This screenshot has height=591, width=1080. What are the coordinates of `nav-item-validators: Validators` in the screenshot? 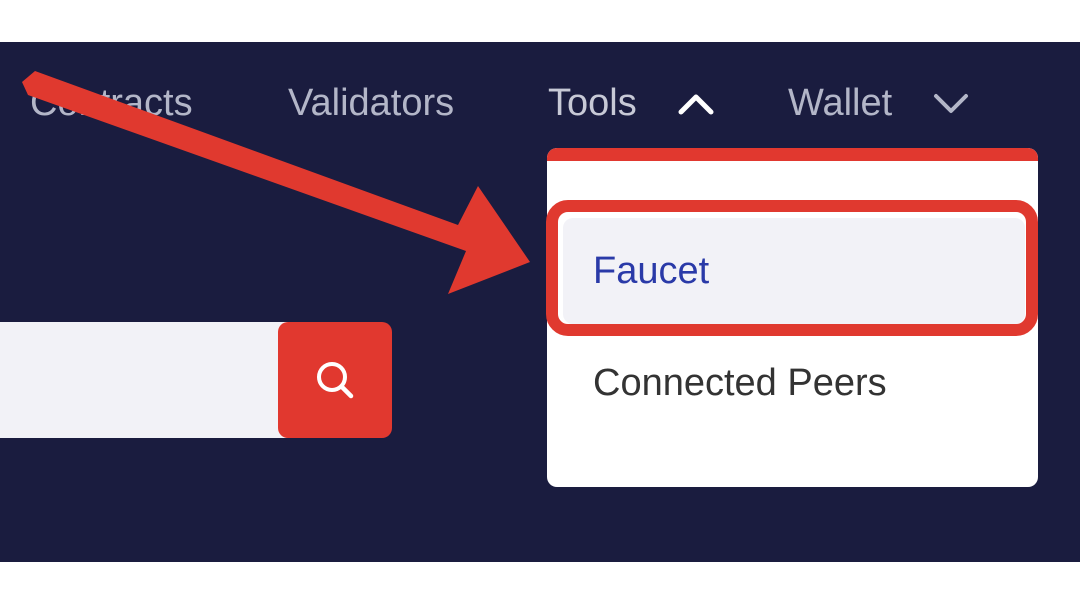 It's located at (371, 103).